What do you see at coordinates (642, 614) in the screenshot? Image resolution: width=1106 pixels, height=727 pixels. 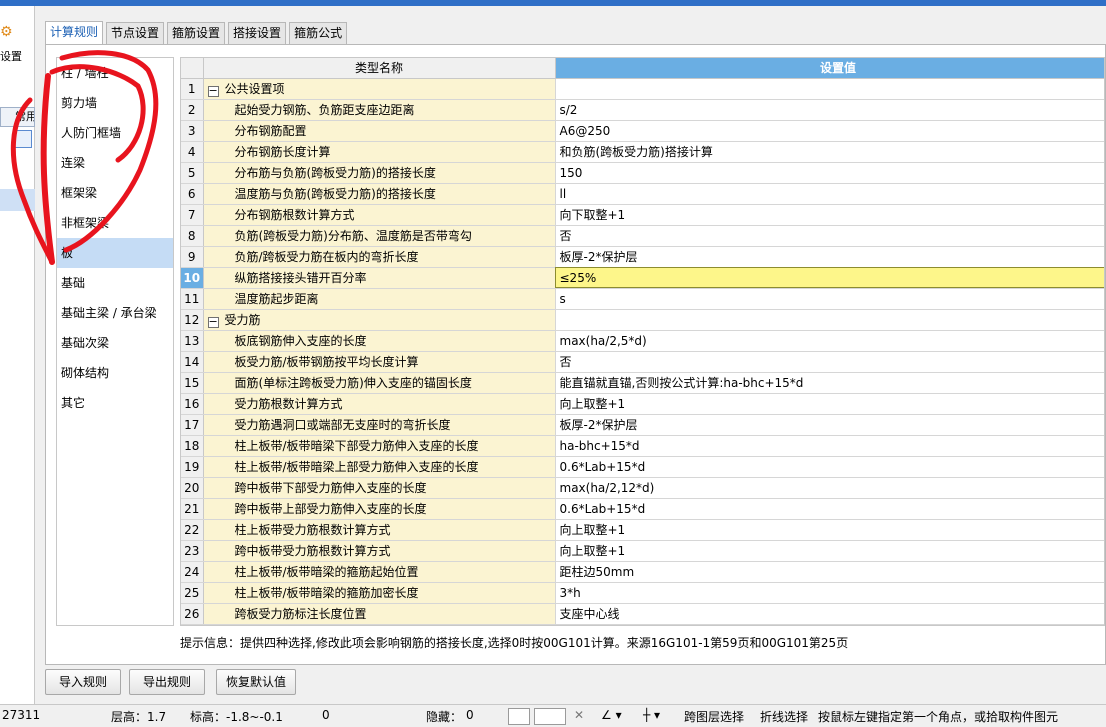 I see `table-row: 26 跨板受力筋标注长度位置 支座中心线` at bounding box center [642, 614].